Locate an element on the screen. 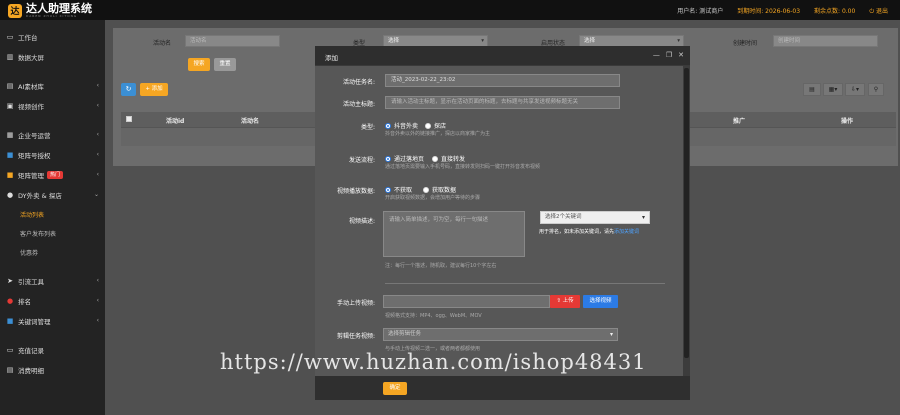  flow-label: 发送流程: is located at coordinates (361, 160).